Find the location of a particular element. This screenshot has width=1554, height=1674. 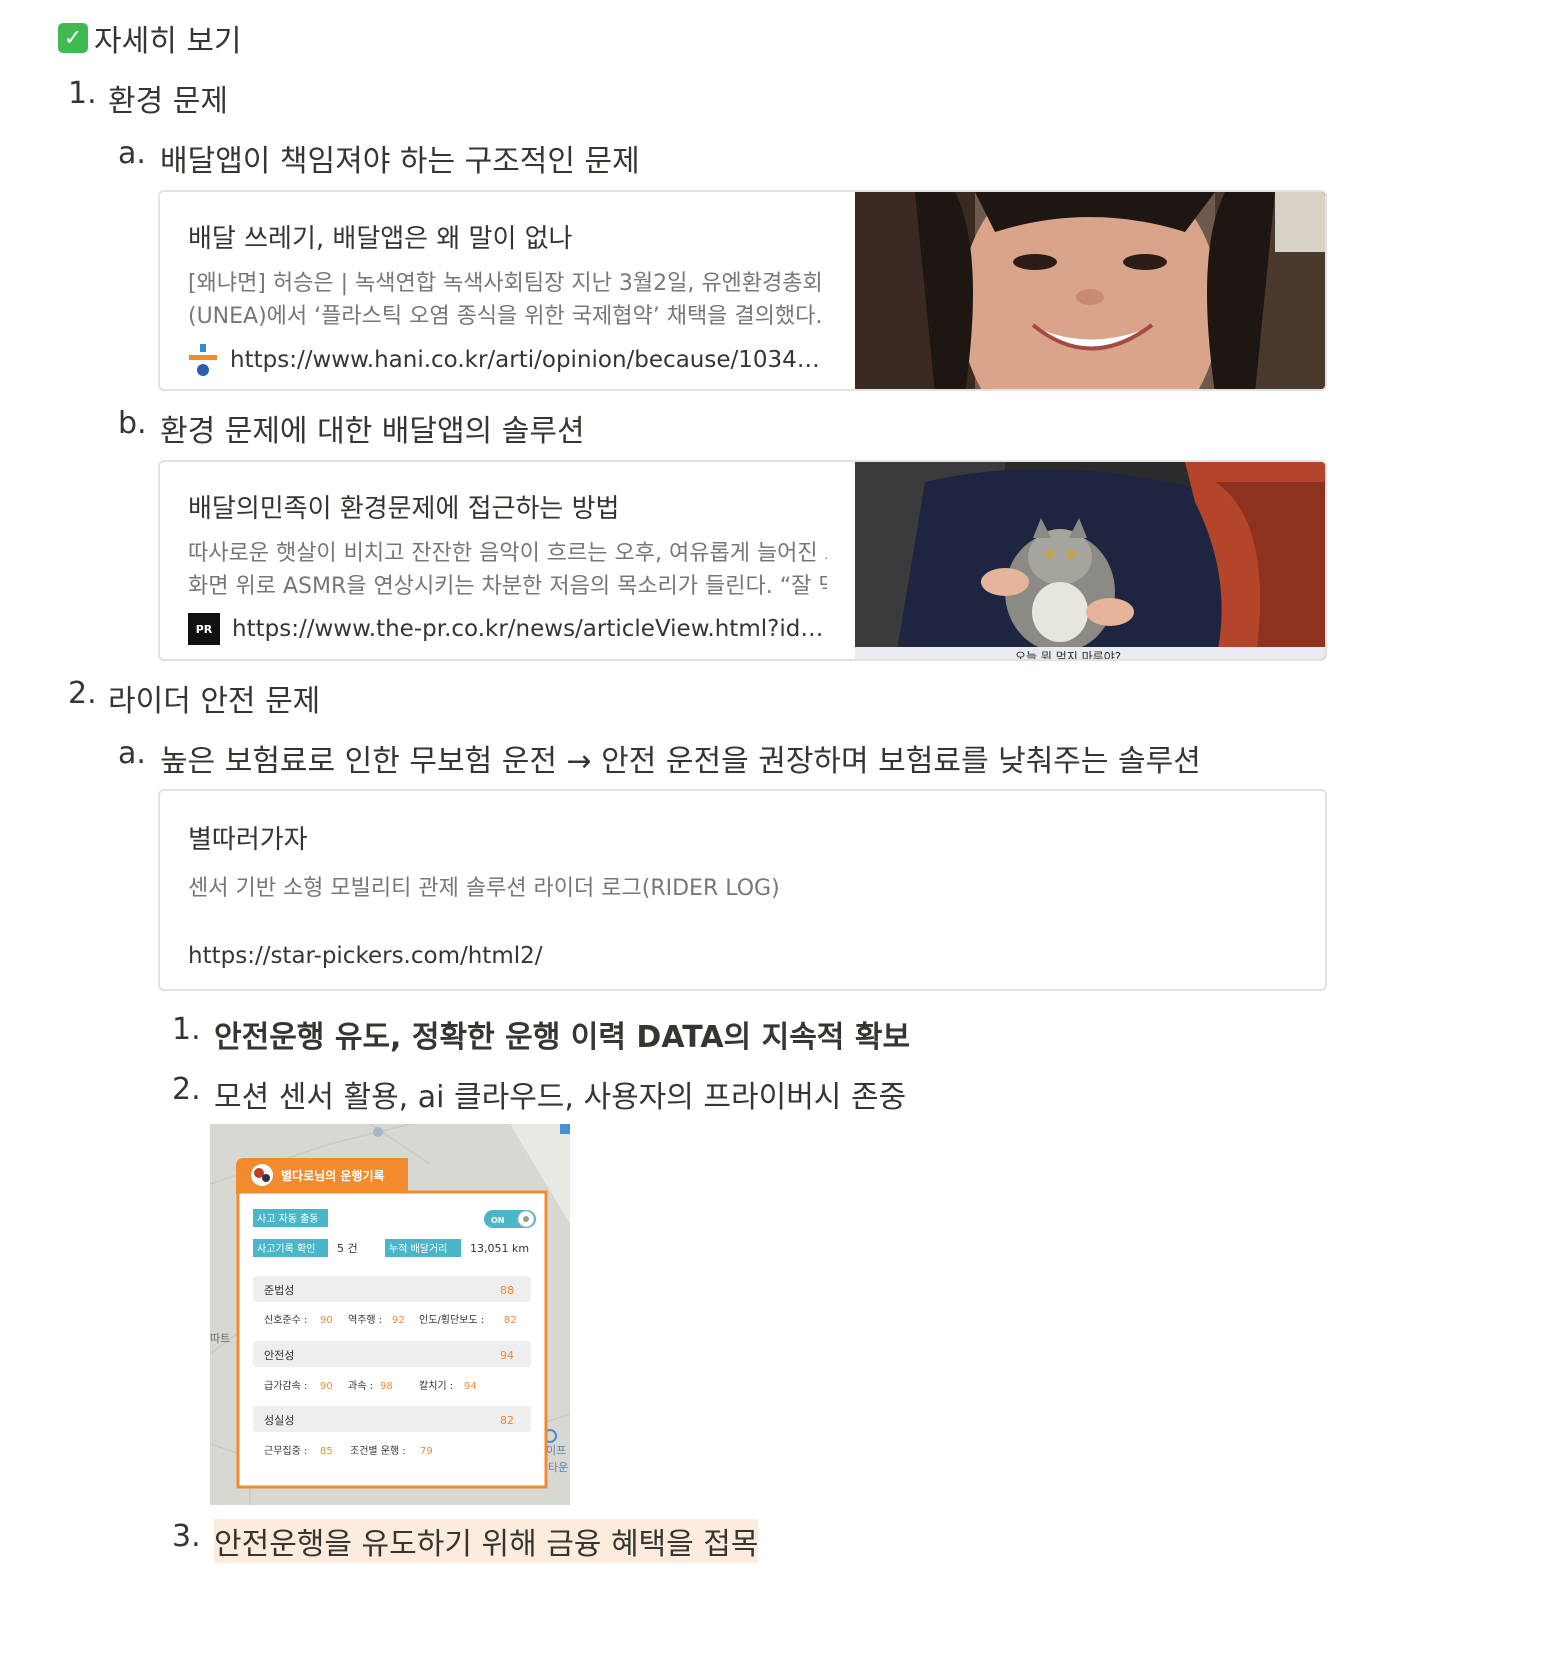

numbered-item-3: 3. 안전운행을 유도하기 위해 금융 혜택을 접목 is located at coordinates (465, 1541).